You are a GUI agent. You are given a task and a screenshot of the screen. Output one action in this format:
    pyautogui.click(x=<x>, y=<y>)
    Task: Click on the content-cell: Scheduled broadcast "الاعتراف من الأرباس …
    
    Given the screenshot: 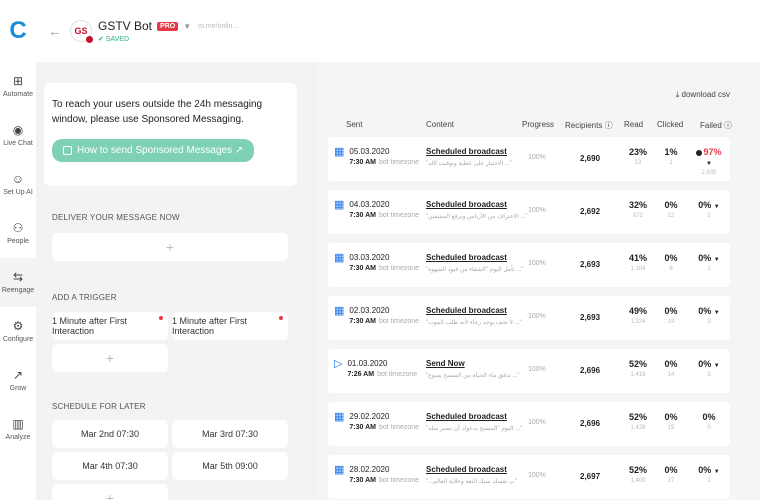 What is the action you would take?
    pyautogui.click(x=477, y=210)
    